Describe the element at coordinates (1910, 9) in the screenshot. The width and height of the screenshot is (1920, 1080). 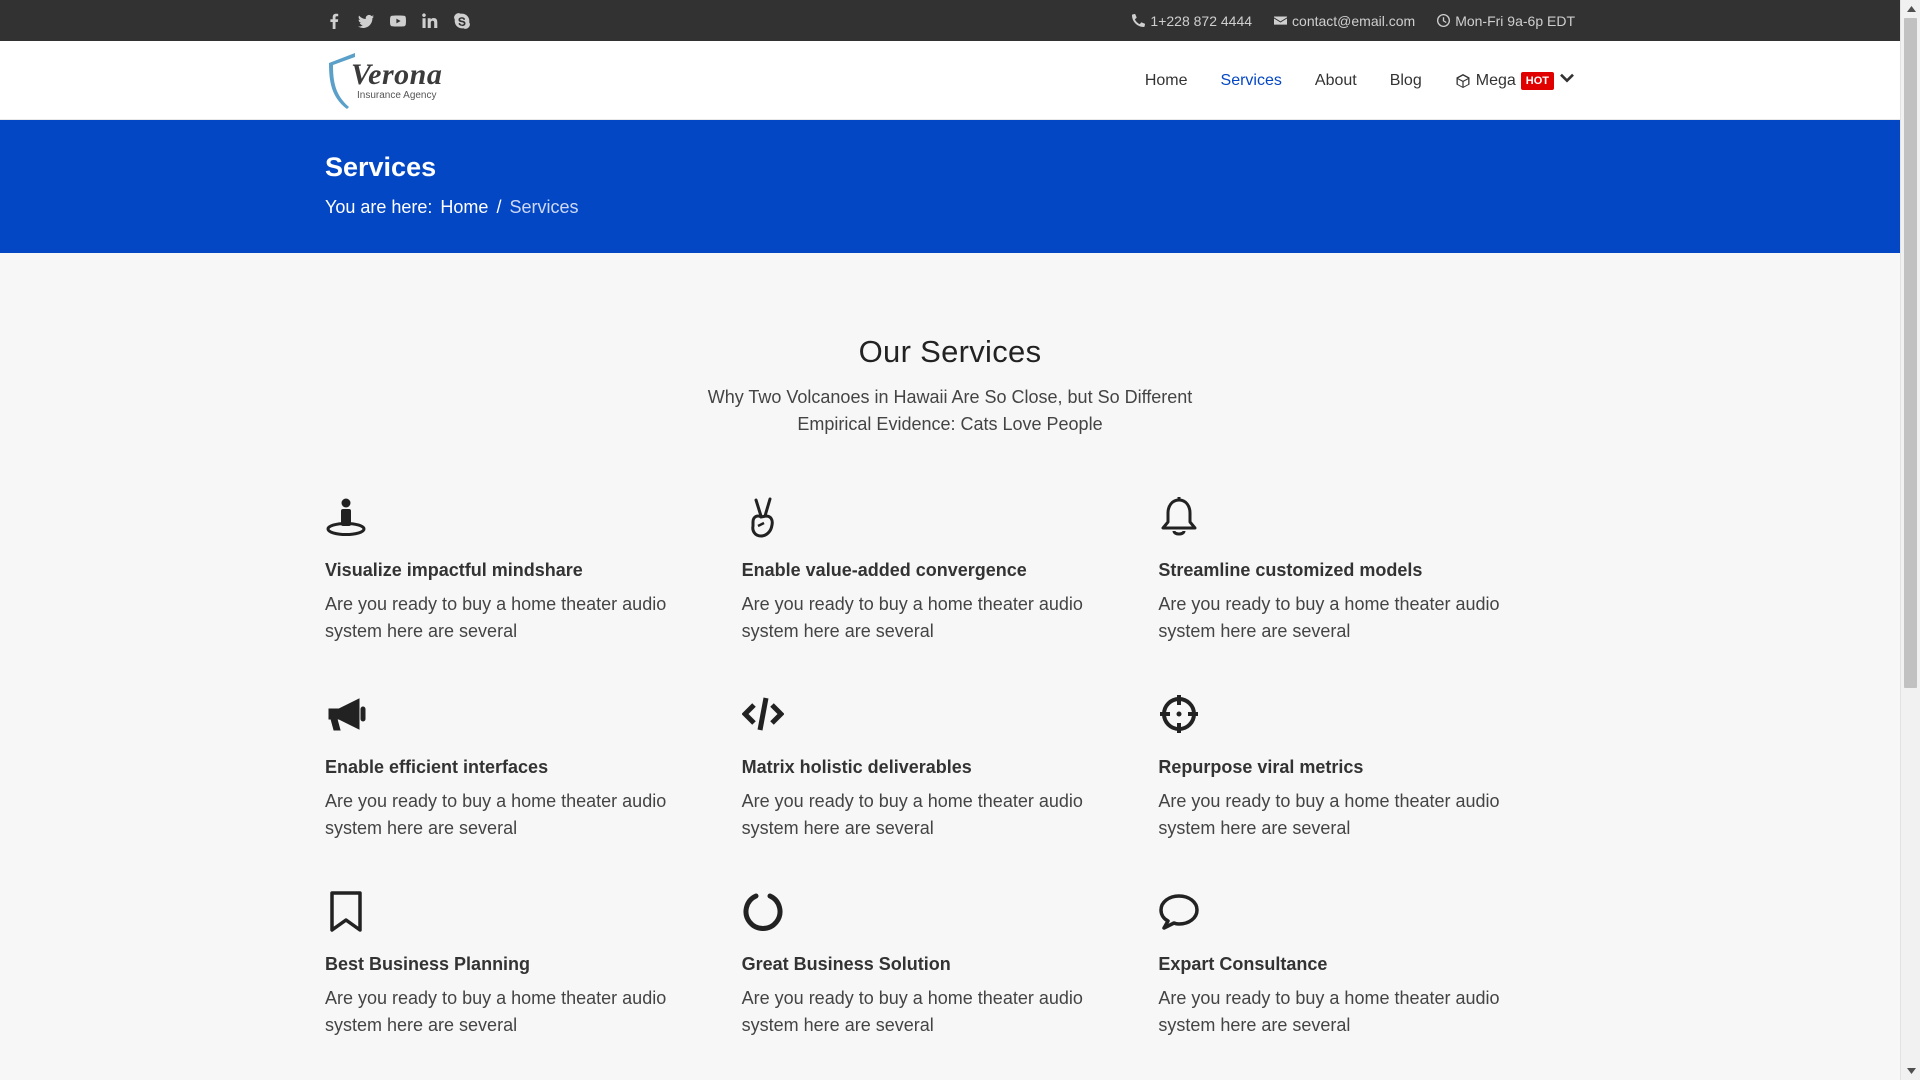
I see `scroll-up-arrow-icon` at that location.